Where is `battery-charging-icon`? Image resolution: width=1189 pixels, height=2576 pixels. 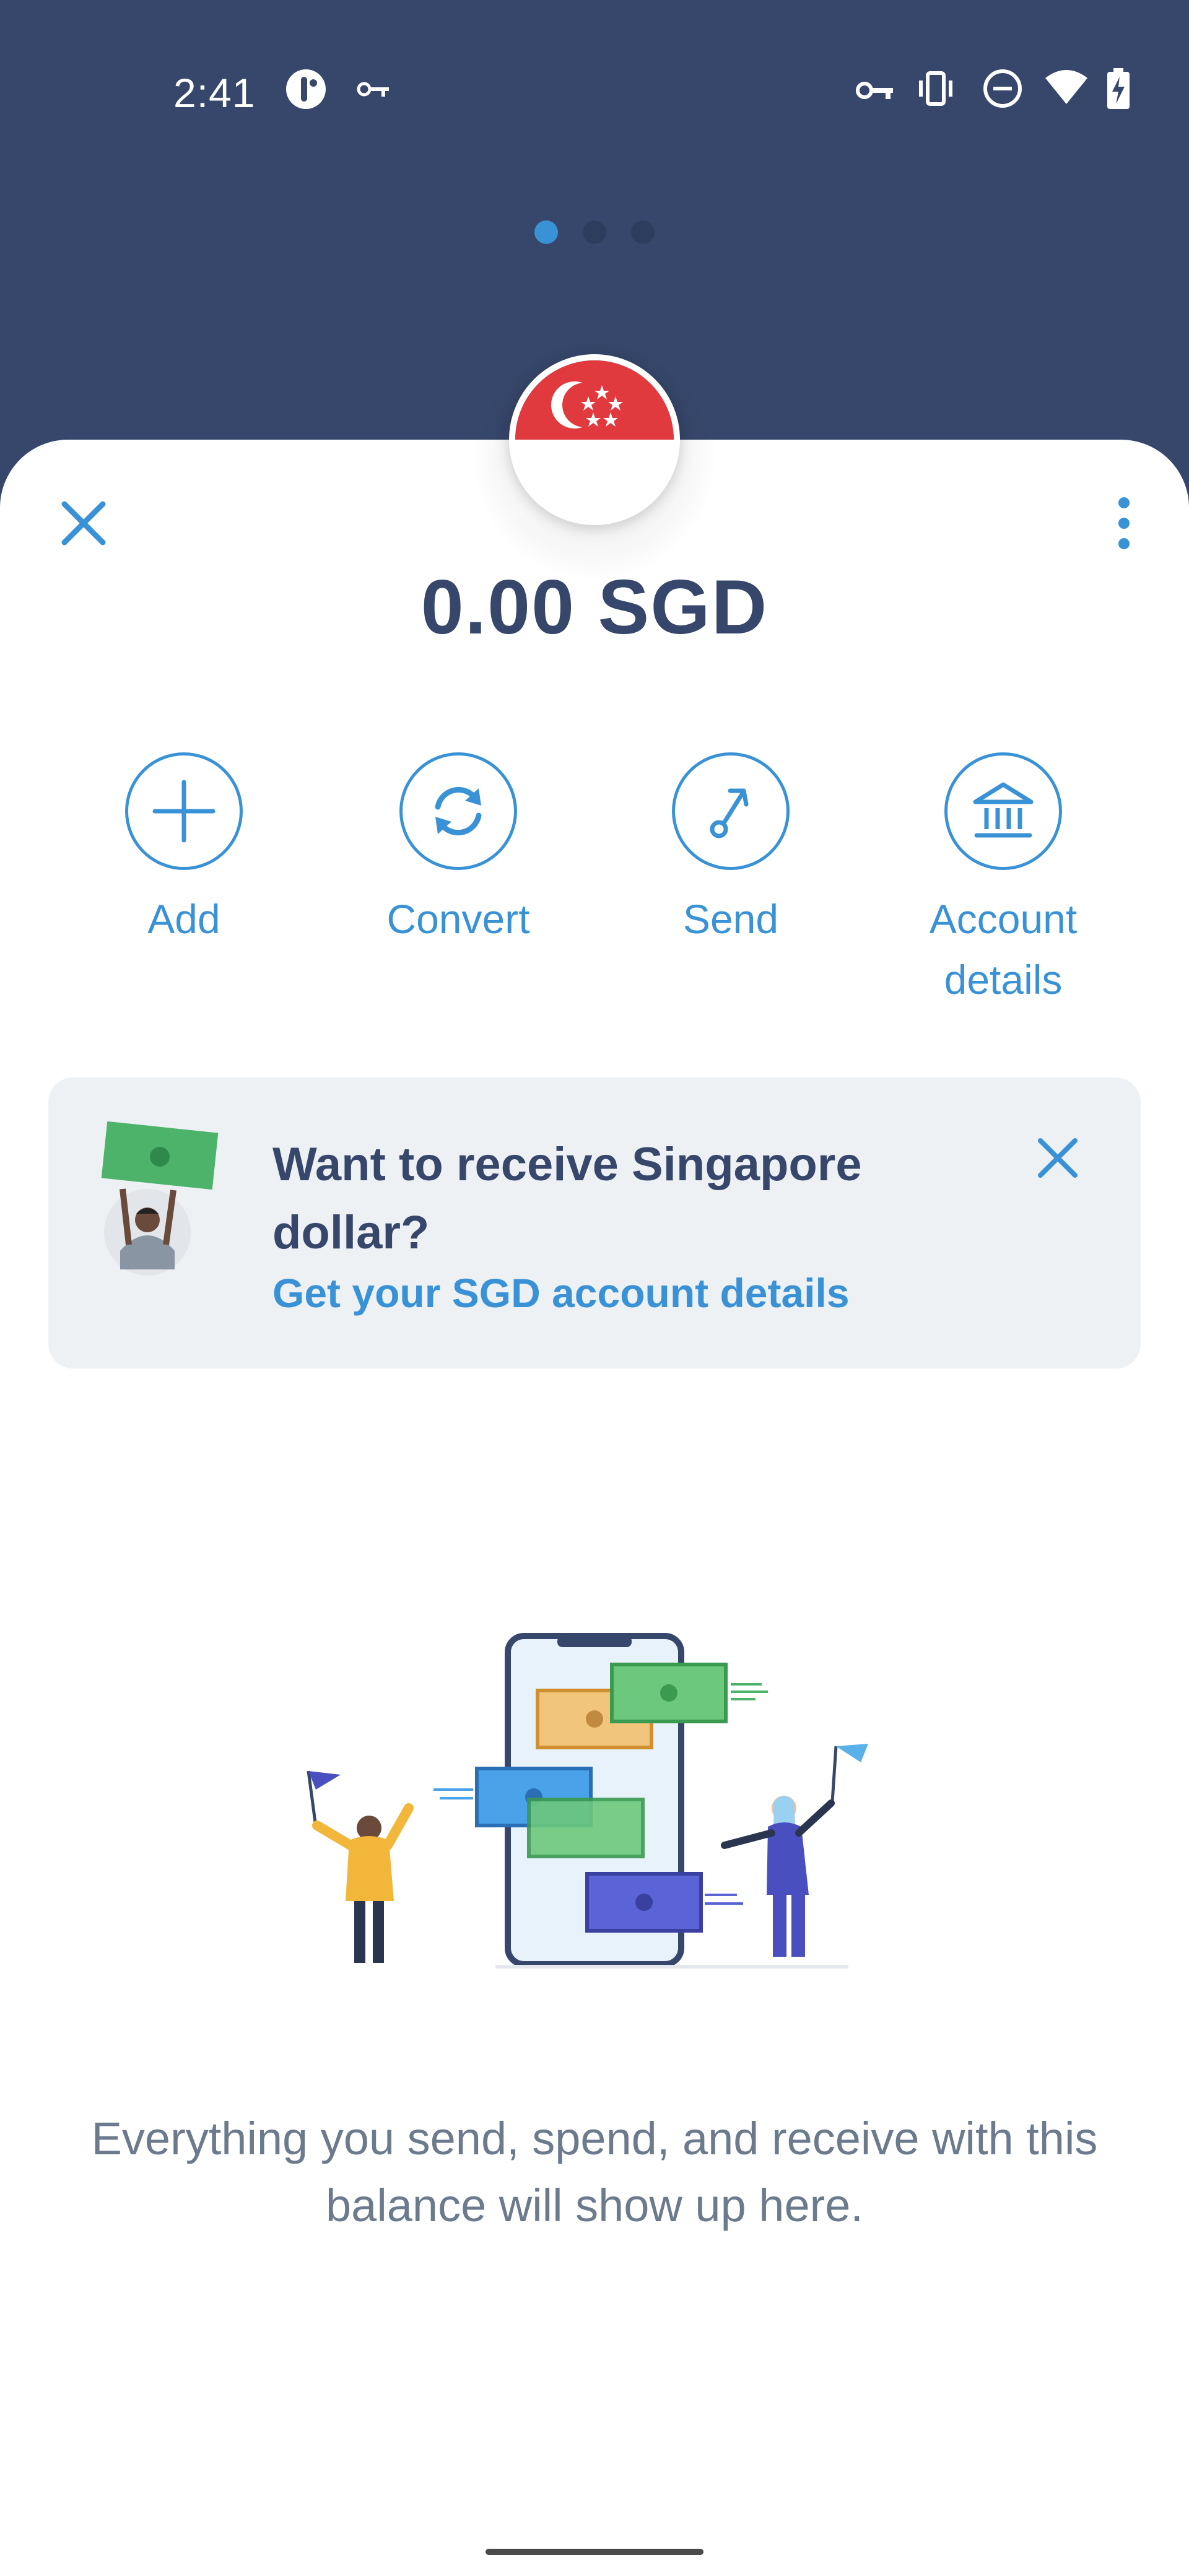
battery-charging-icon is located at coordinates (1118, 88).